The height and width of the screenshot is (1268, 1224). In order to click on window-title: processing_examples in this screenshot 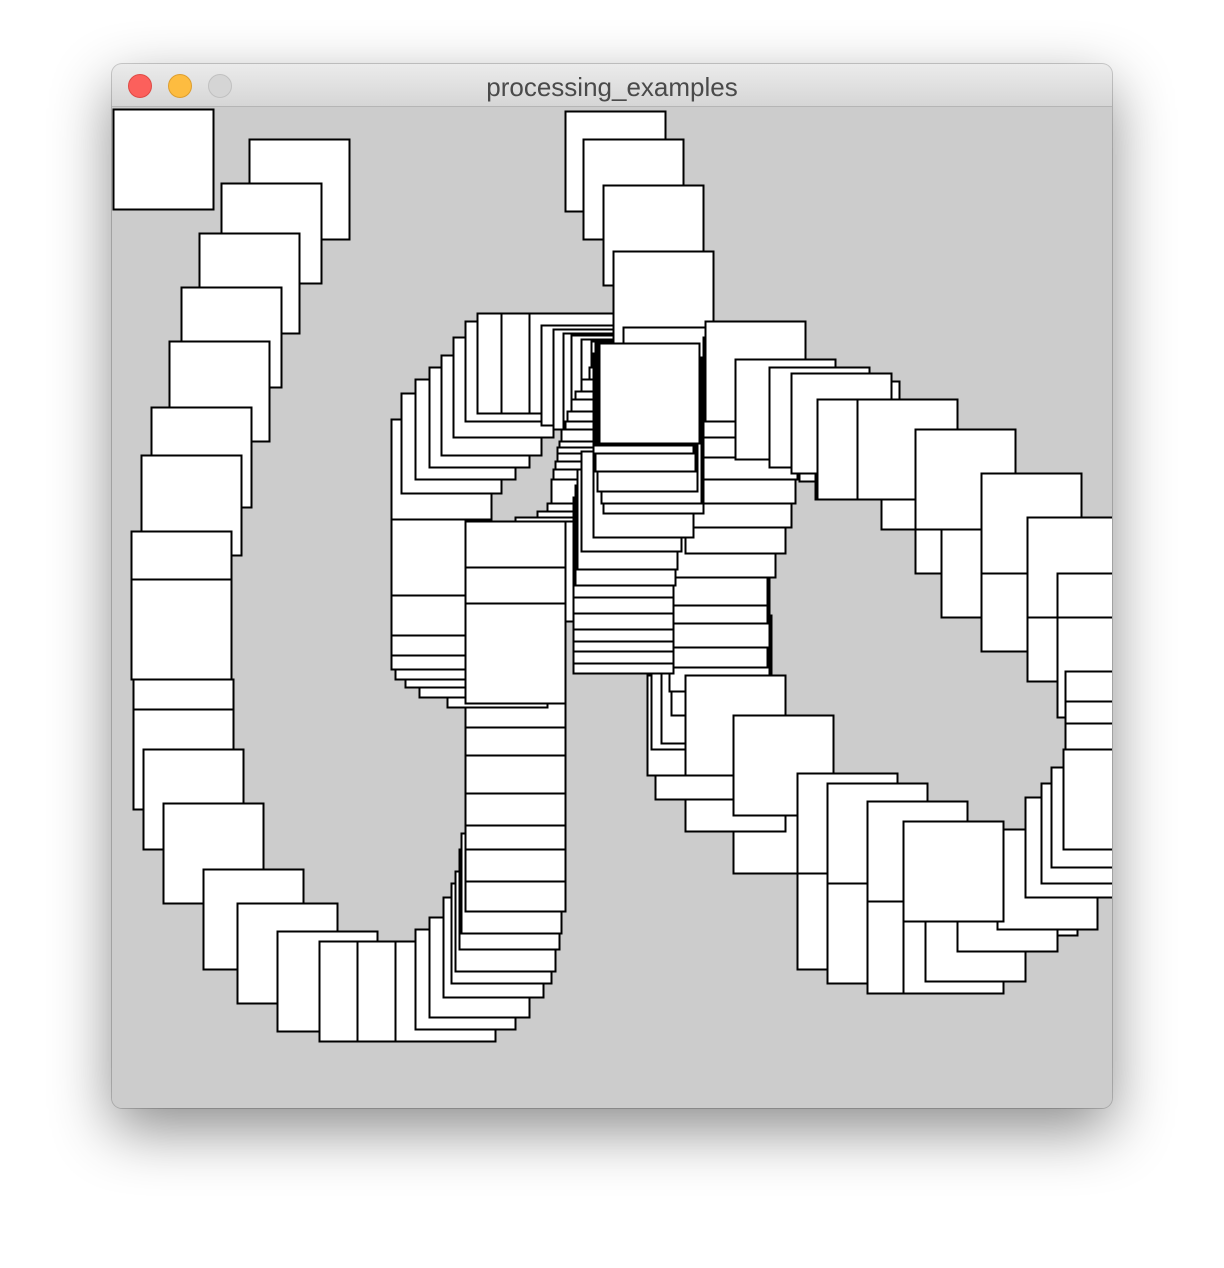, I will do `click(612, 87)`.